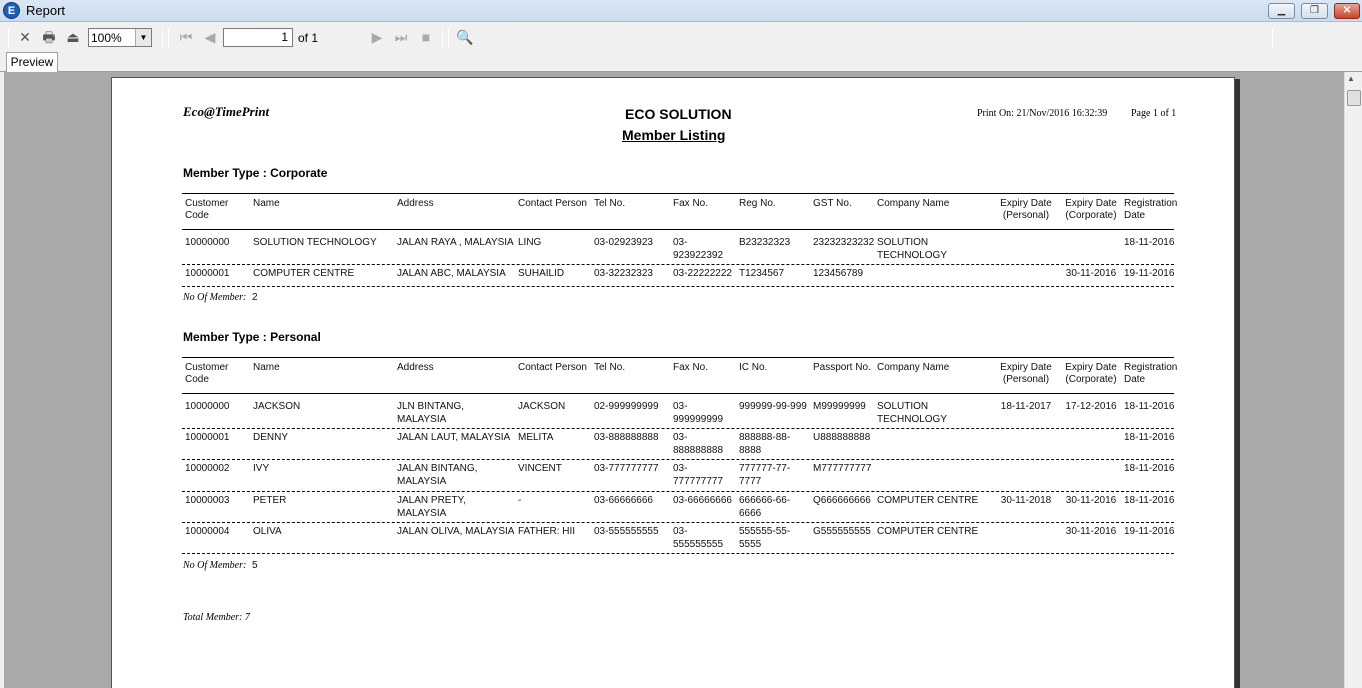 Image resolution: width=1362 pixels, height=688 pixels. Describe the element at coordinates (49, 37) in the screenshot. I see `print-icon: 🖶` at that location.